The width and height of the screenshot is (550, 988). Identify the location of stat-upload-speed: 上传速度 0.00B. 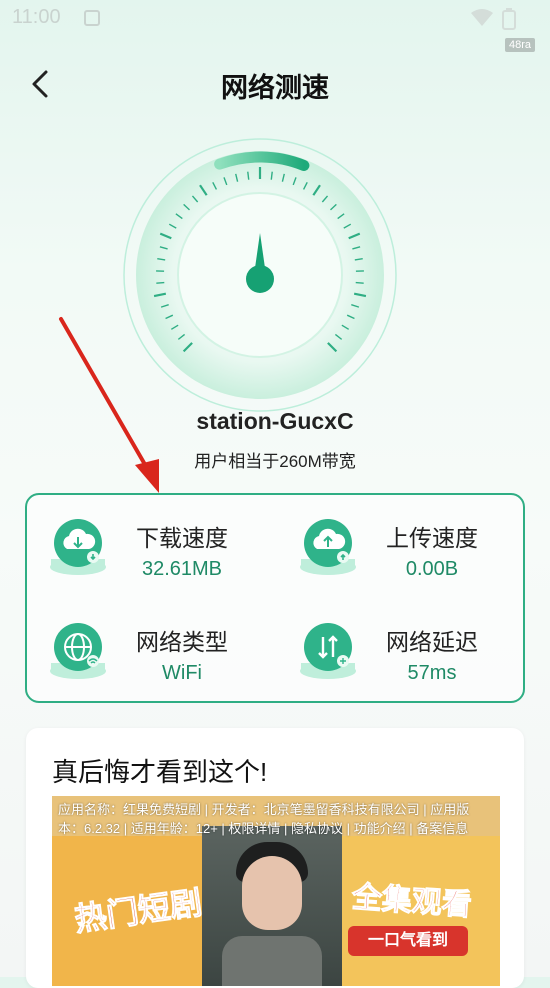
(392, 548).